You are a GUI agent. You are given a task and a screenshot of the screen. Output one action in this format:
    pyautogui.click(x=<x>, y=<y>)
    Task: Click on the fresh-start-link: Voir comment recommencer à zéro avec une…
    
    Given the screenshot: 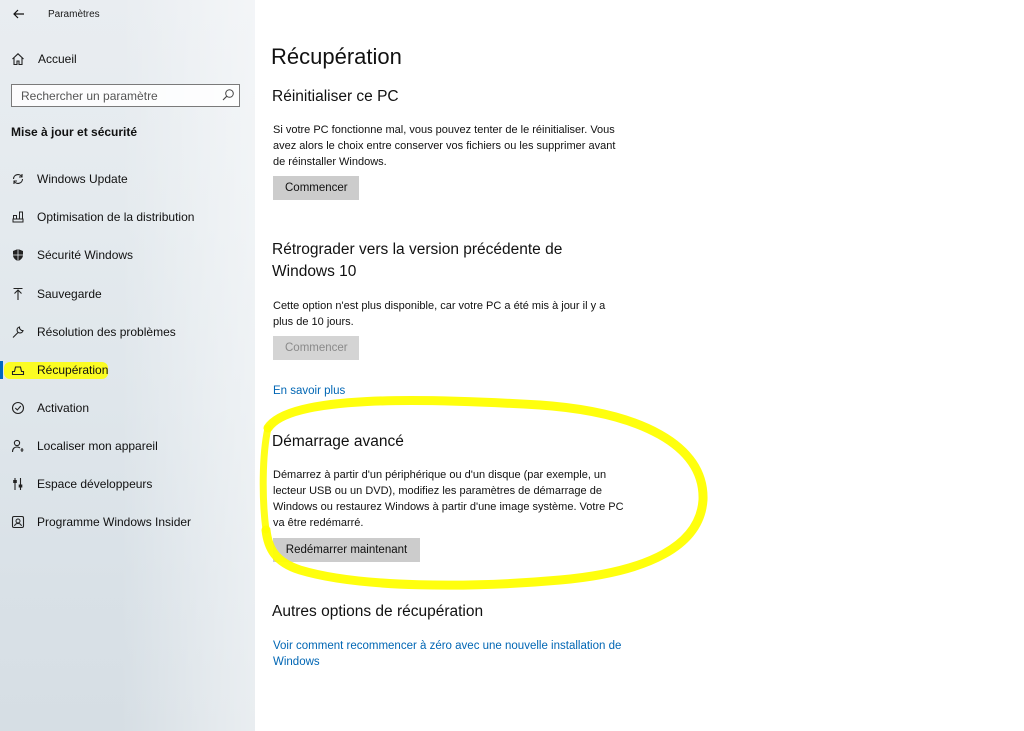 What is the action you would take?
    pyautogui.click(x=453, y=654)
    